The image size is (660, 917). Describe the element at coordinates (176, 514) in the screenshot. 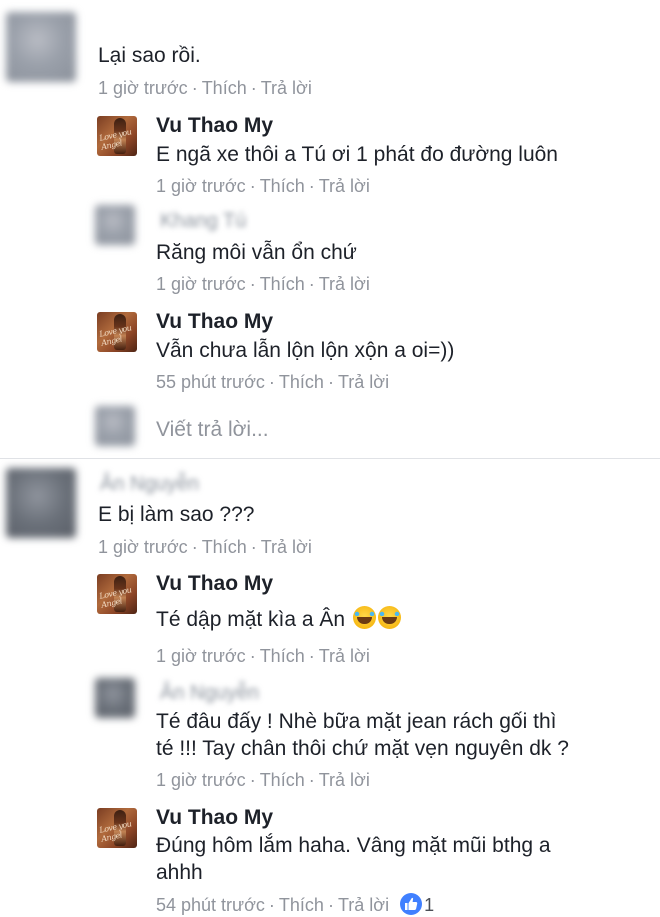

I see `comment-text: E bị làm sao ???` at that location.